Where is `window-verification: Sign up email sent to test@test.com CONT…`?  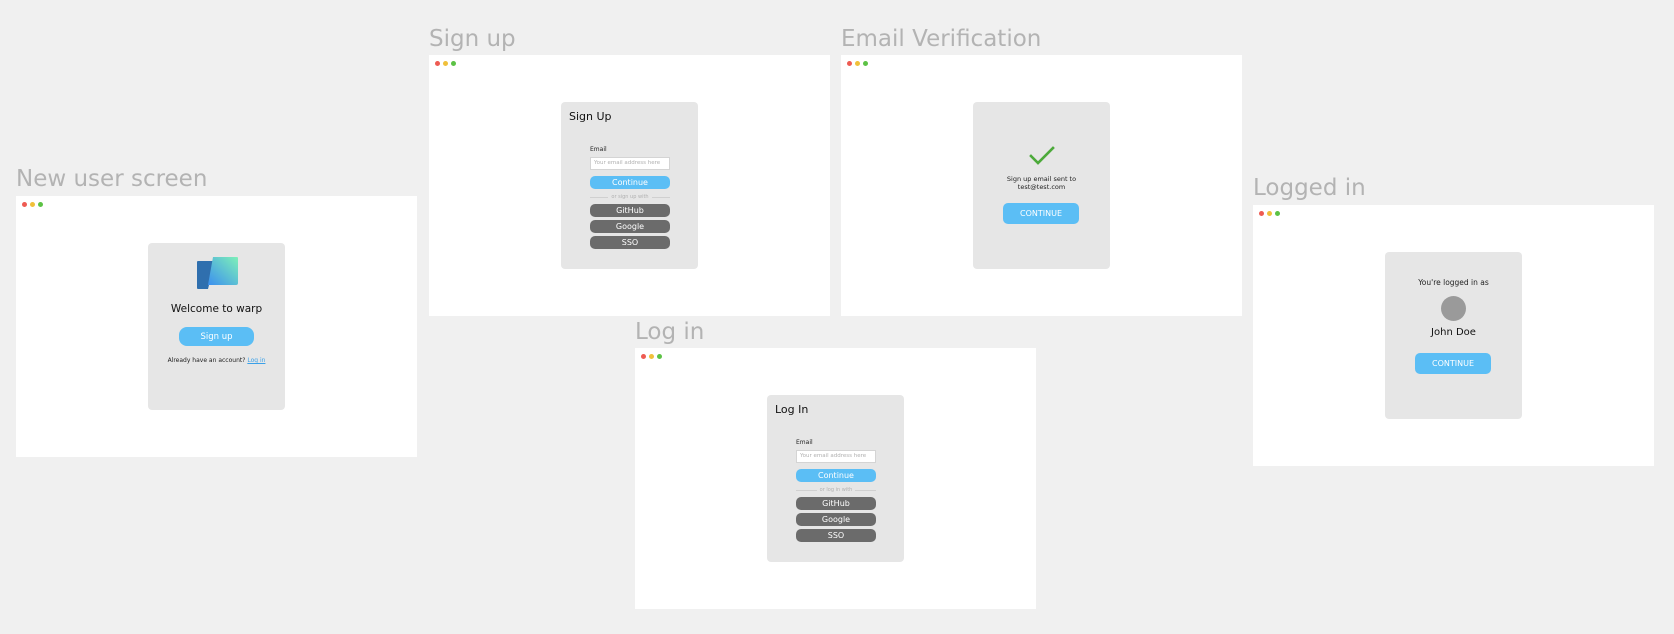
window-verification: Sign up email sent to test@test.com CONT… is located at coordinates (1041, 185).